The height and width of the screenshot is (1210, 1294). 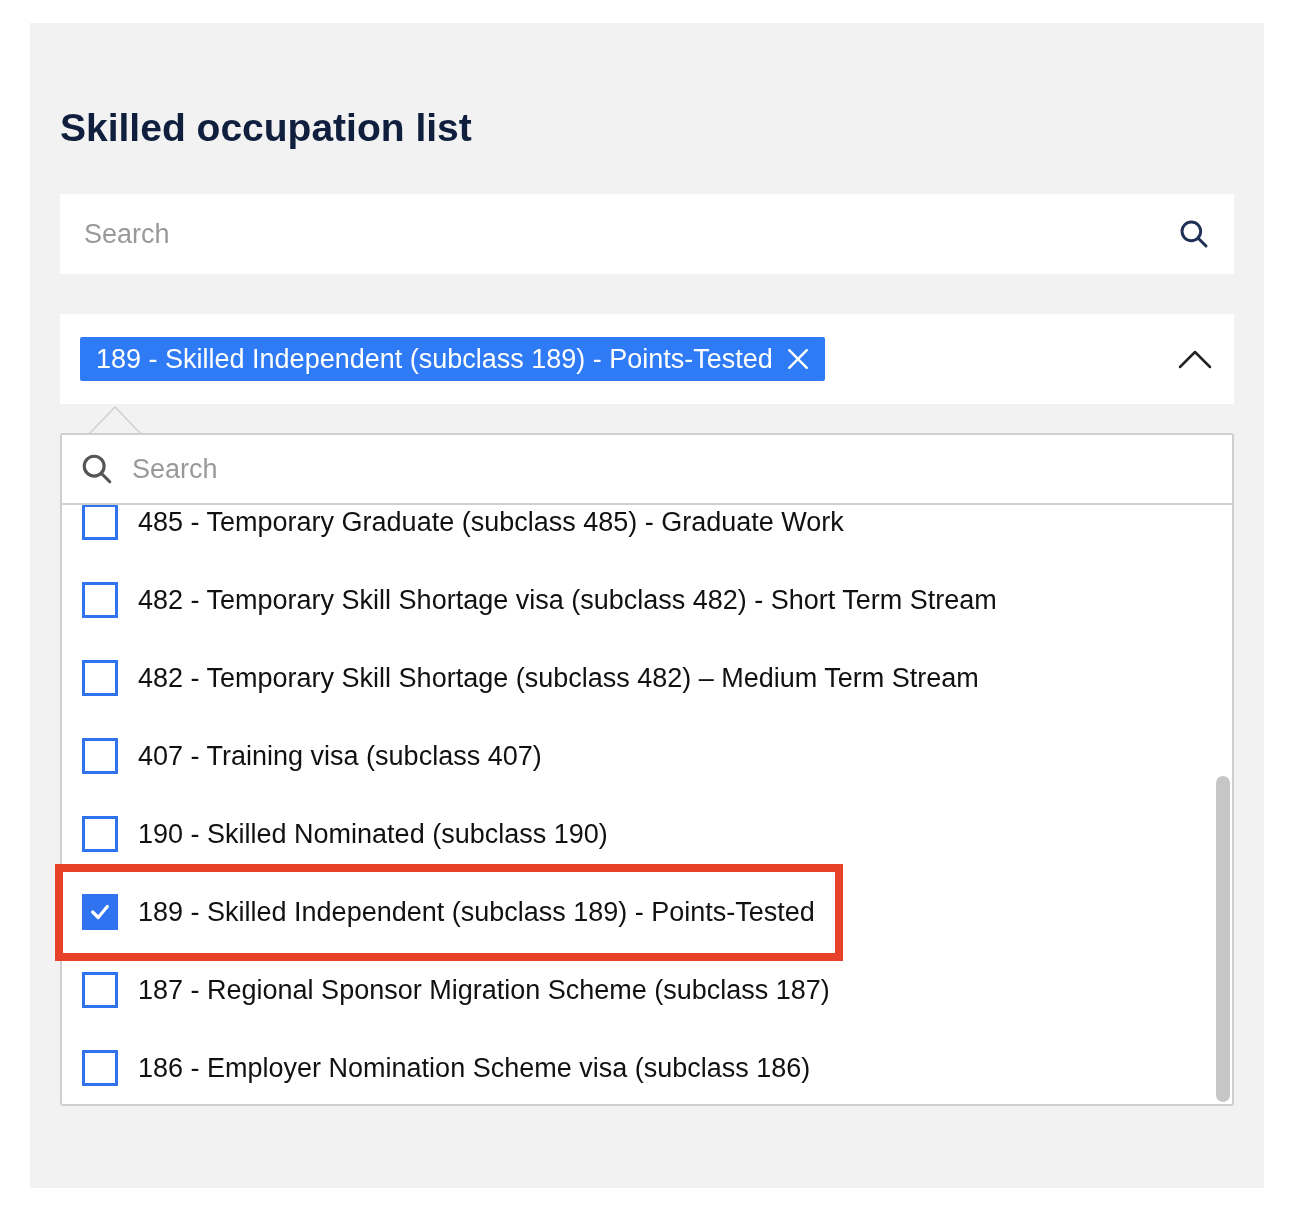 What do you see at coordinates (647, 470) in the screenshot?
I see `dropdown-search-field: Search` at bounding box center [647, 470].